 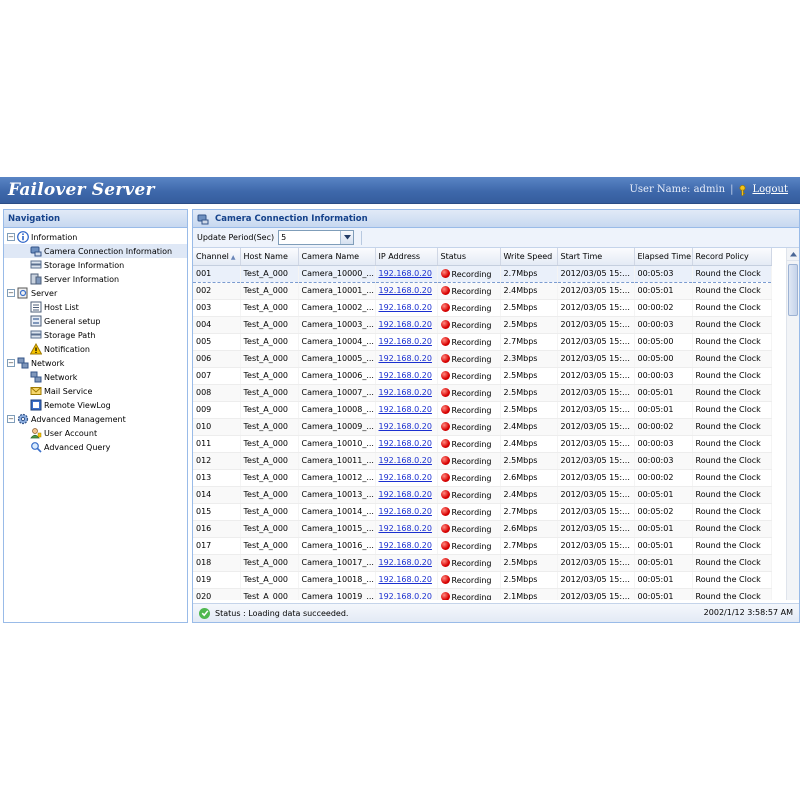 What do you see at coordinates (95, 391) in the screenshot?
I see `tree-item-mail-service: Mail Service` at bounding box center [95, 391].